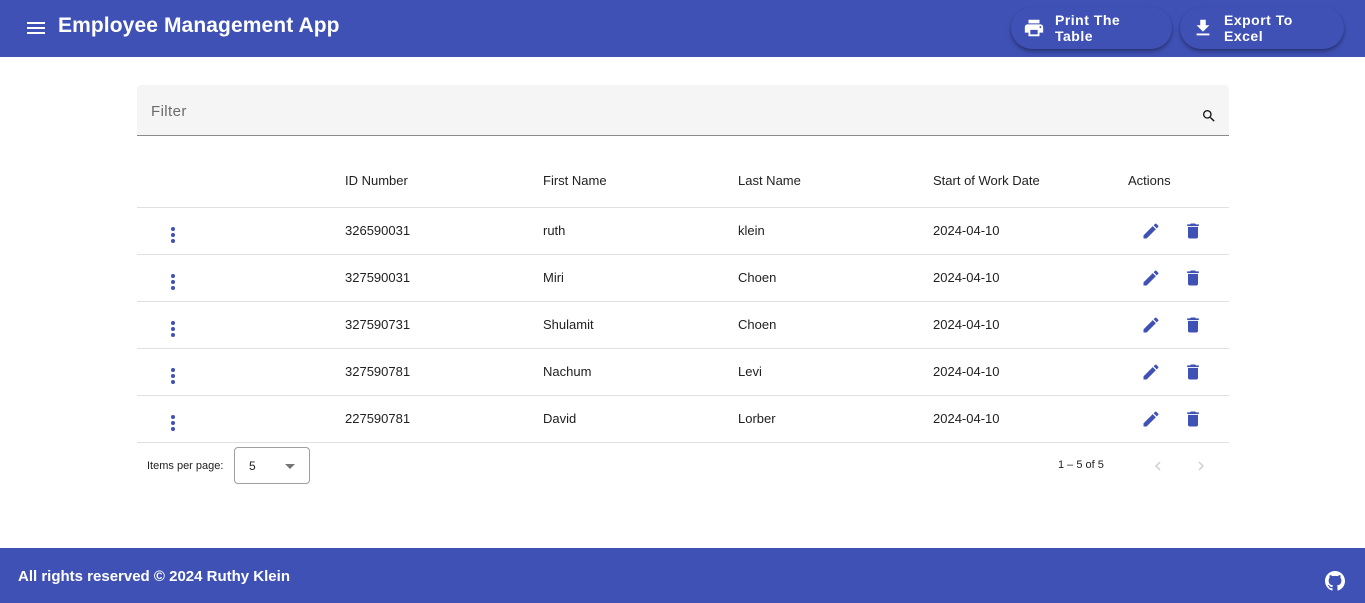  I want to click on cell-first-name: Nachum, so click(640, 372).